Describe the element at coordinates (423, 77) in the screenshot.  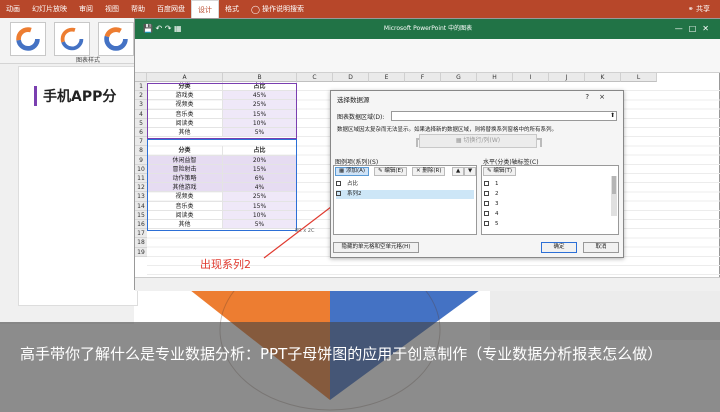
I see `column-header: F` at that location.